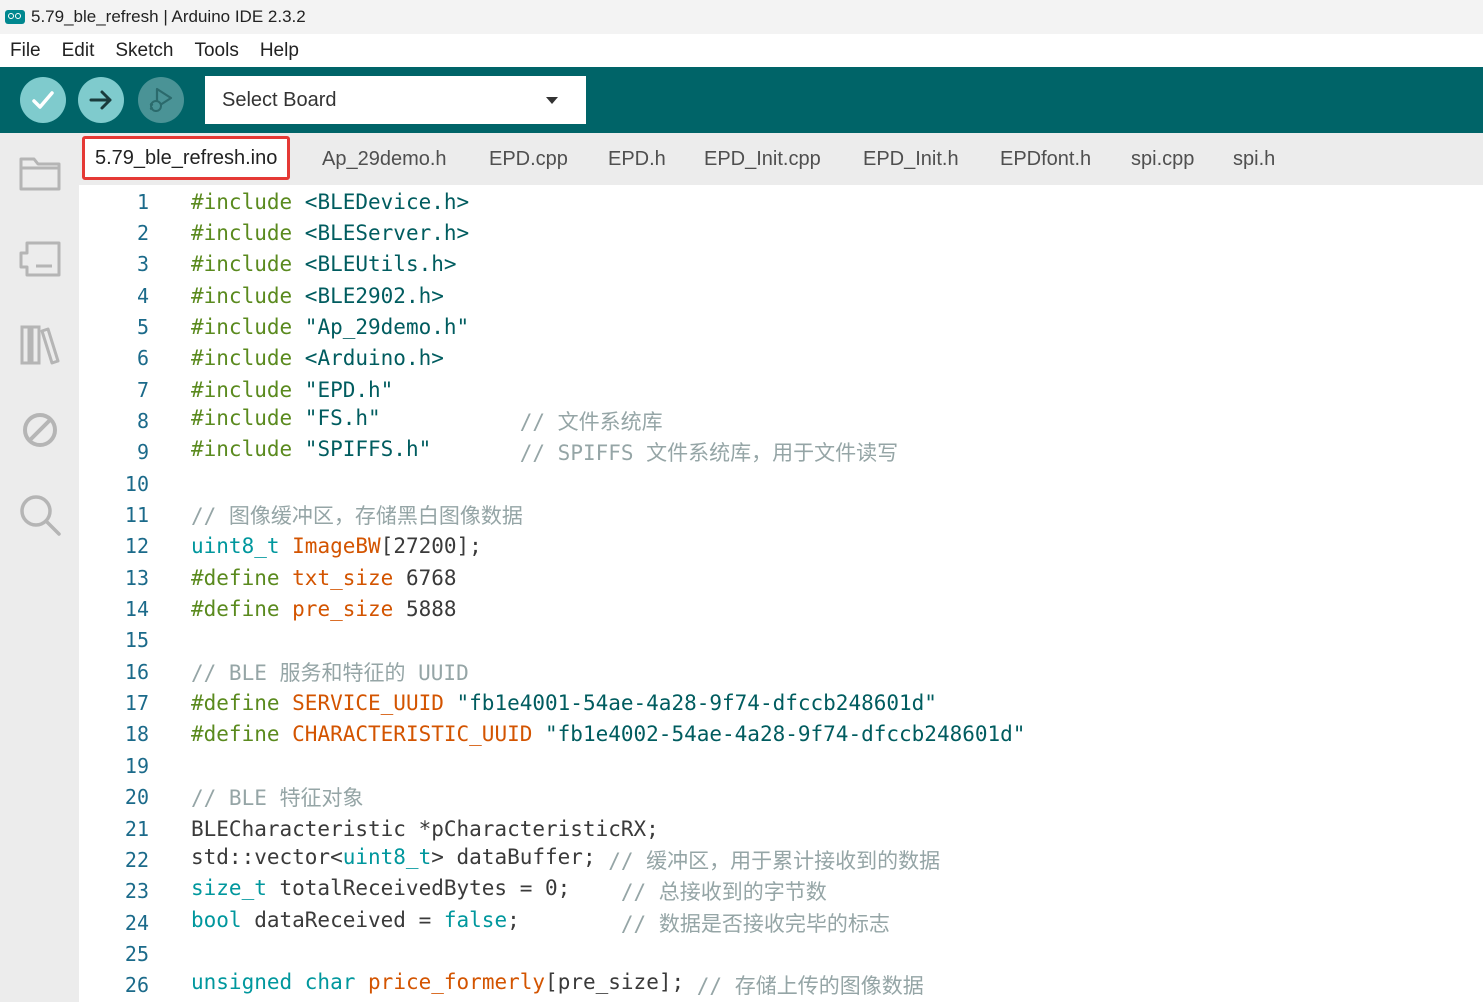  Describe the element at coordinates (336, 546) in the screenshot. I see `code-token: ImageBW` at that location.